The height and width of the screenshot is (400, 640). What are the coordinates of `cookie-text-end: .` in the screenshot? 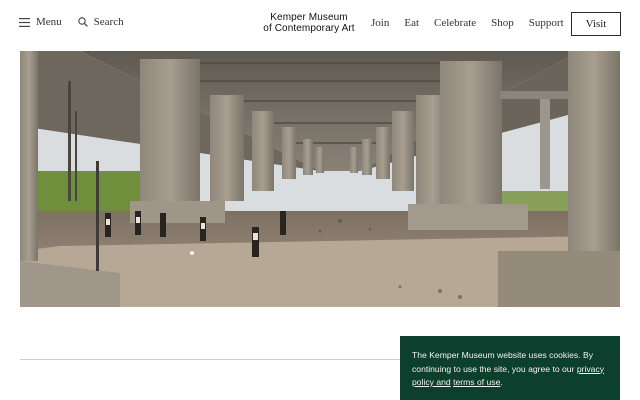 It's located at (501, 382).